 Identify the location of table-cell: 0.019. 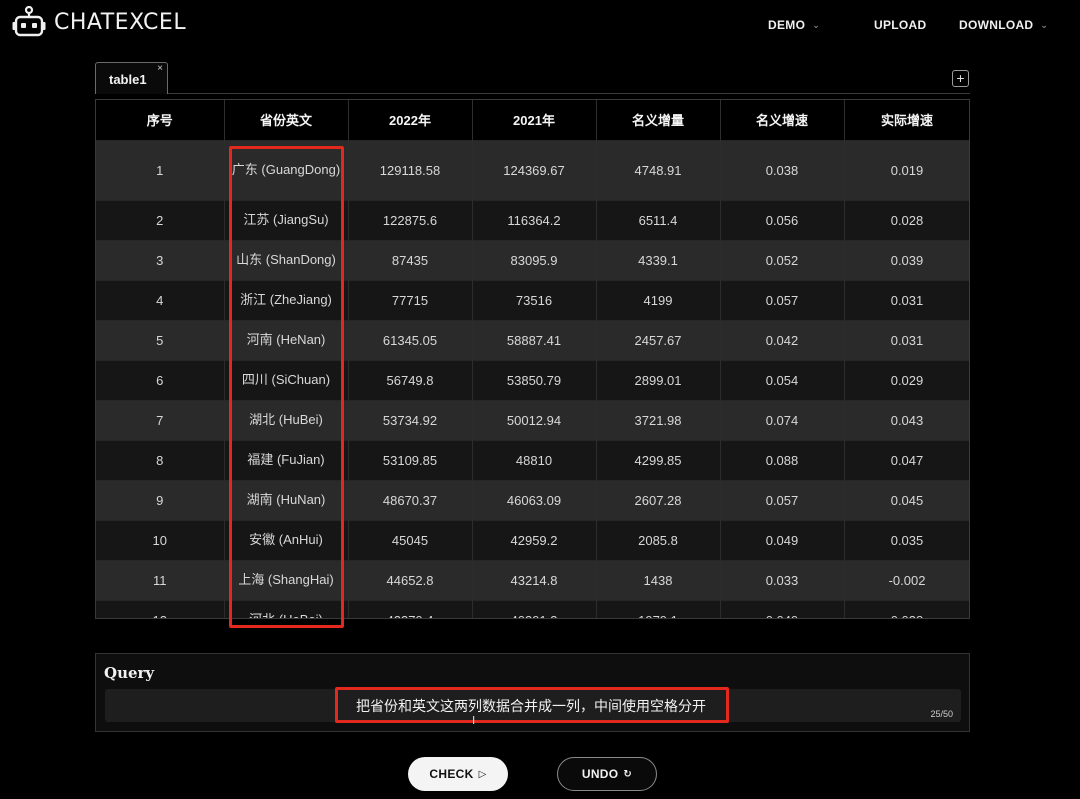
(906, 169).